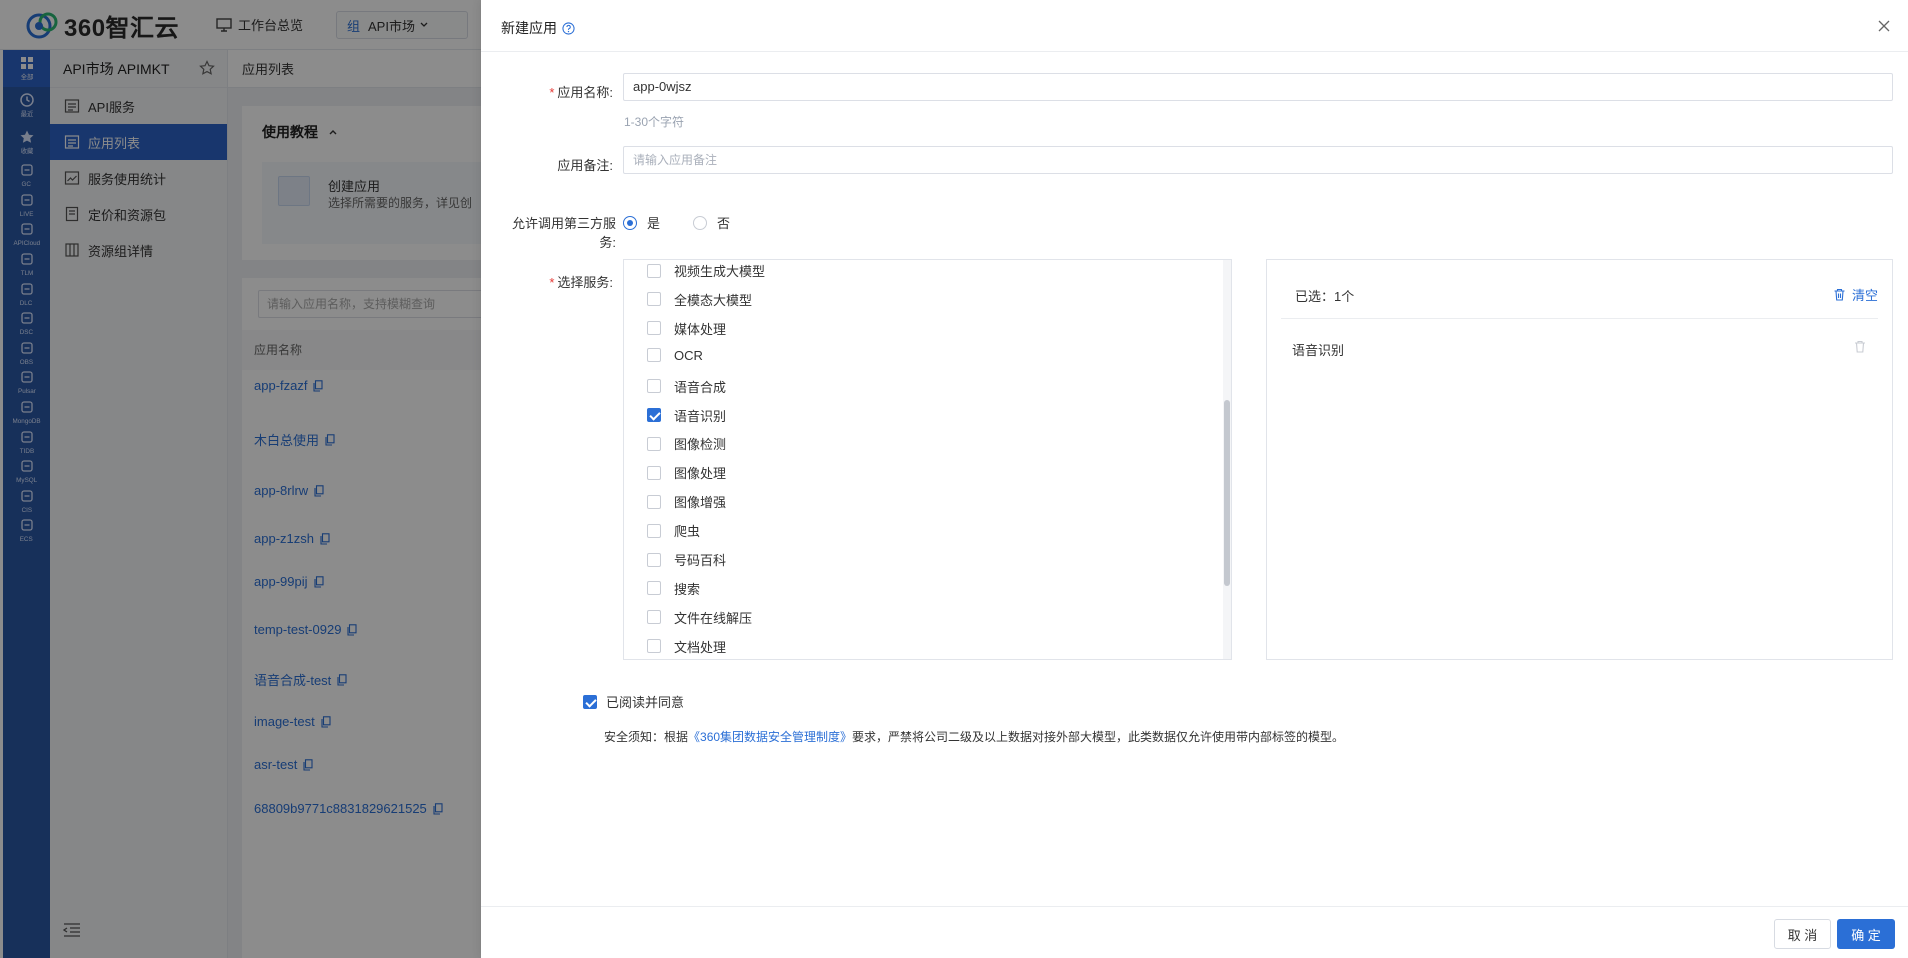  I want to click on remark-input: 请输入应用备注, so click(1258, 160).